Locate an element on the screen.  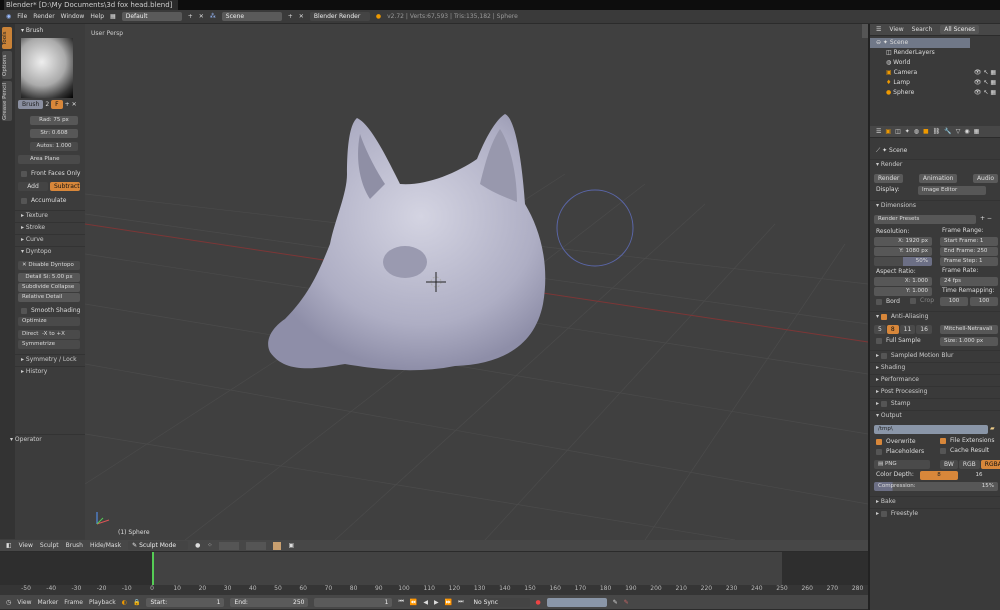
dyntopo-panel: ▾ Dyntopo is located at coordinates (50, 251).